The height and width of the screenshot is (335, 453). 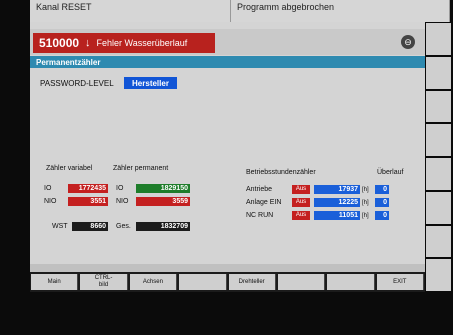 I want to click on wst-label: WST, so click(x=60, y=226).